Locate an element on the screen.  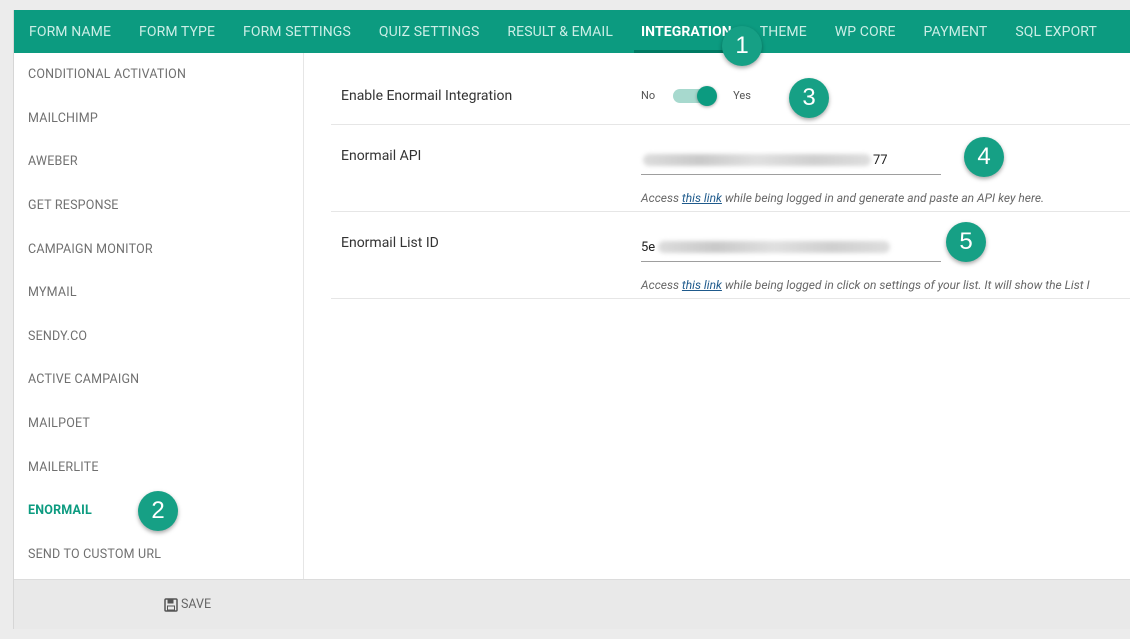
sidebar-item-aweber: AWEBER is located at coordinates (158, 162).